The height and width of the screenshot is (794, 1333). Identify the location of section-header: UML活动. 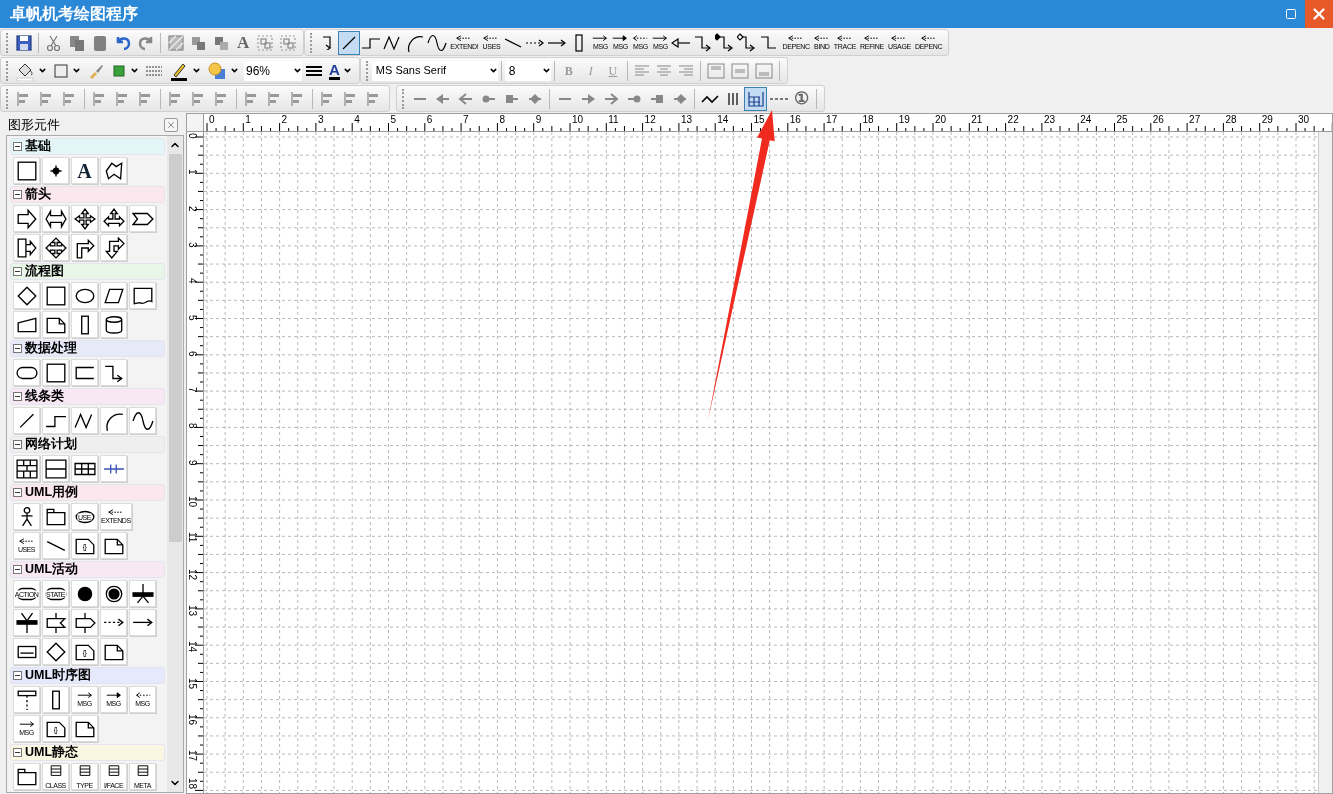
(87, 569).